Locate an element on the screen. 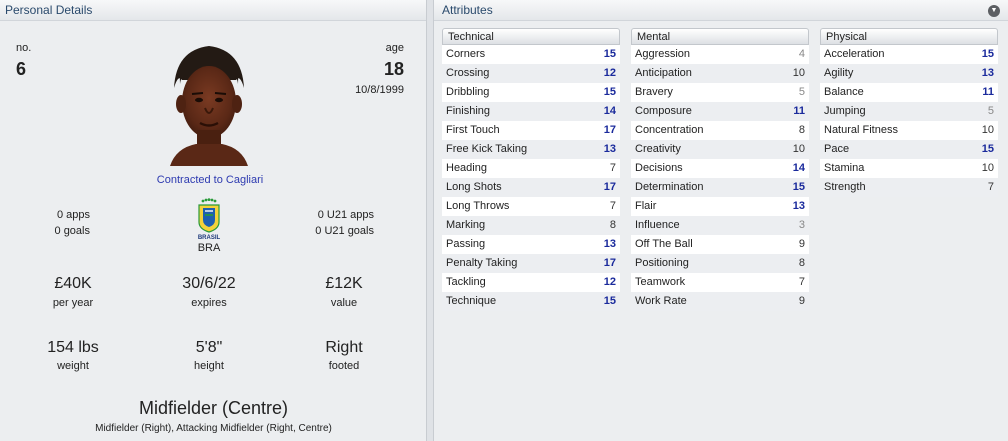 The height and width of the screenshot is (441, 1008). attribute-row: Agility 13 is located at coordinates (909, 73).